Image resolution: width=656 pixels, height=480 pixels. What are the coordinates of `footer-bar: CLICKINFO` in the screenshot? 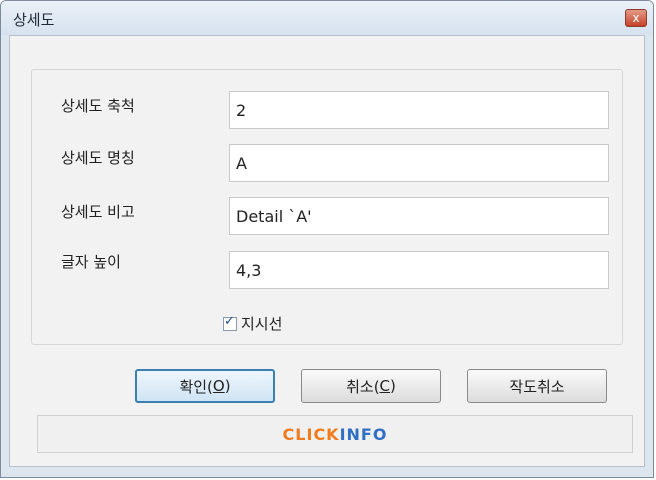 It's located at (335, 434).